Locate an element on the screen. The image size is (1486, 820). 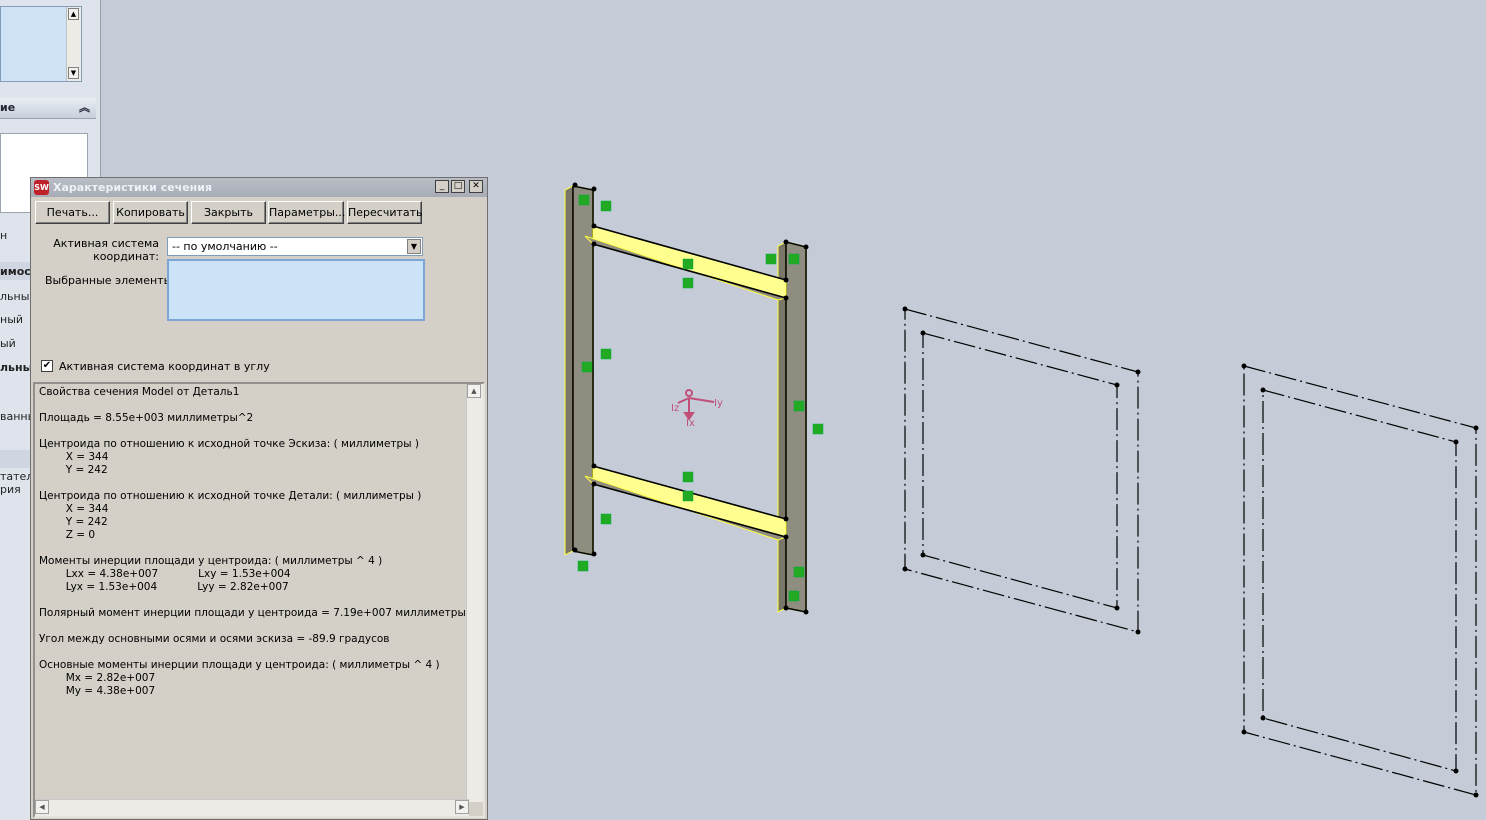
centroid-triad is located at coordinates (696, 405).